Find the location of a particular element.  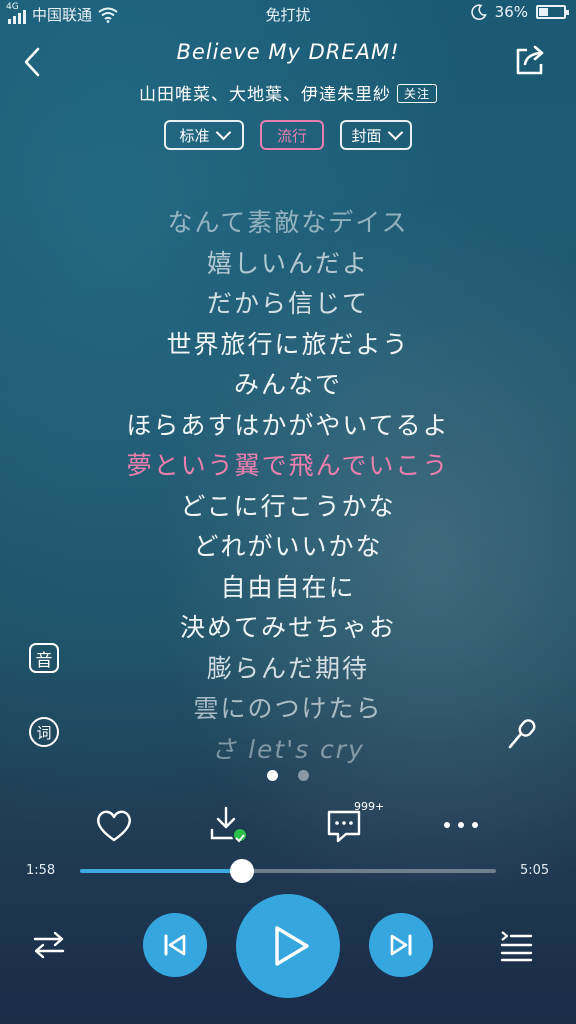

lyric-line: みんなで is located at coordinates (288, 385).